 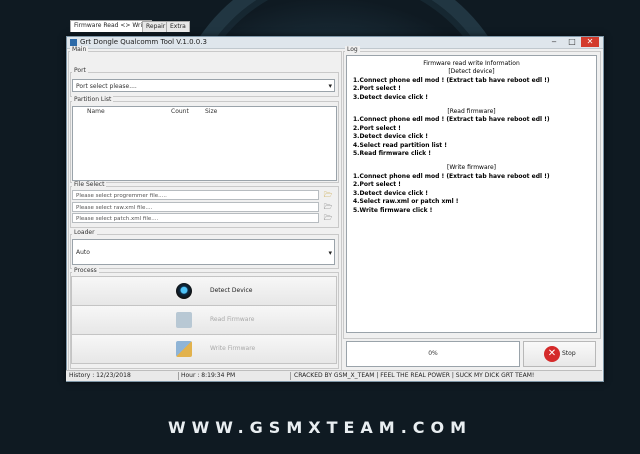 I want to click on column-header-count: Count, so click(x=180, y=112).